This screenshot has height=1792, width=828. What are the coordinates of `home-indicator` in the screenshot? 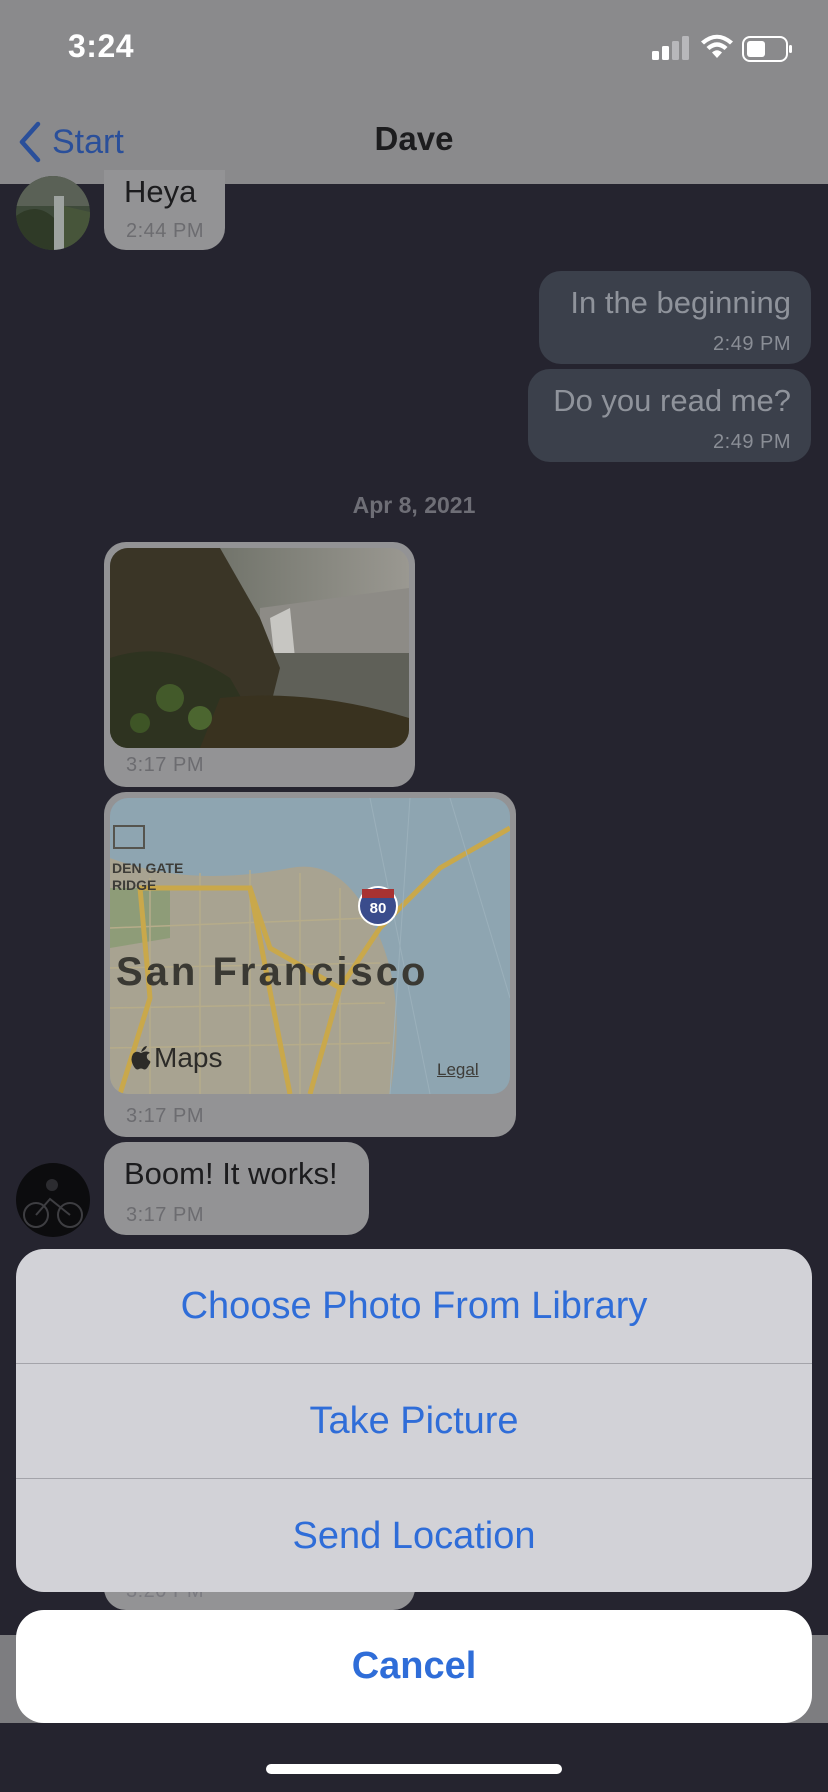 It's located at (414, 1769).